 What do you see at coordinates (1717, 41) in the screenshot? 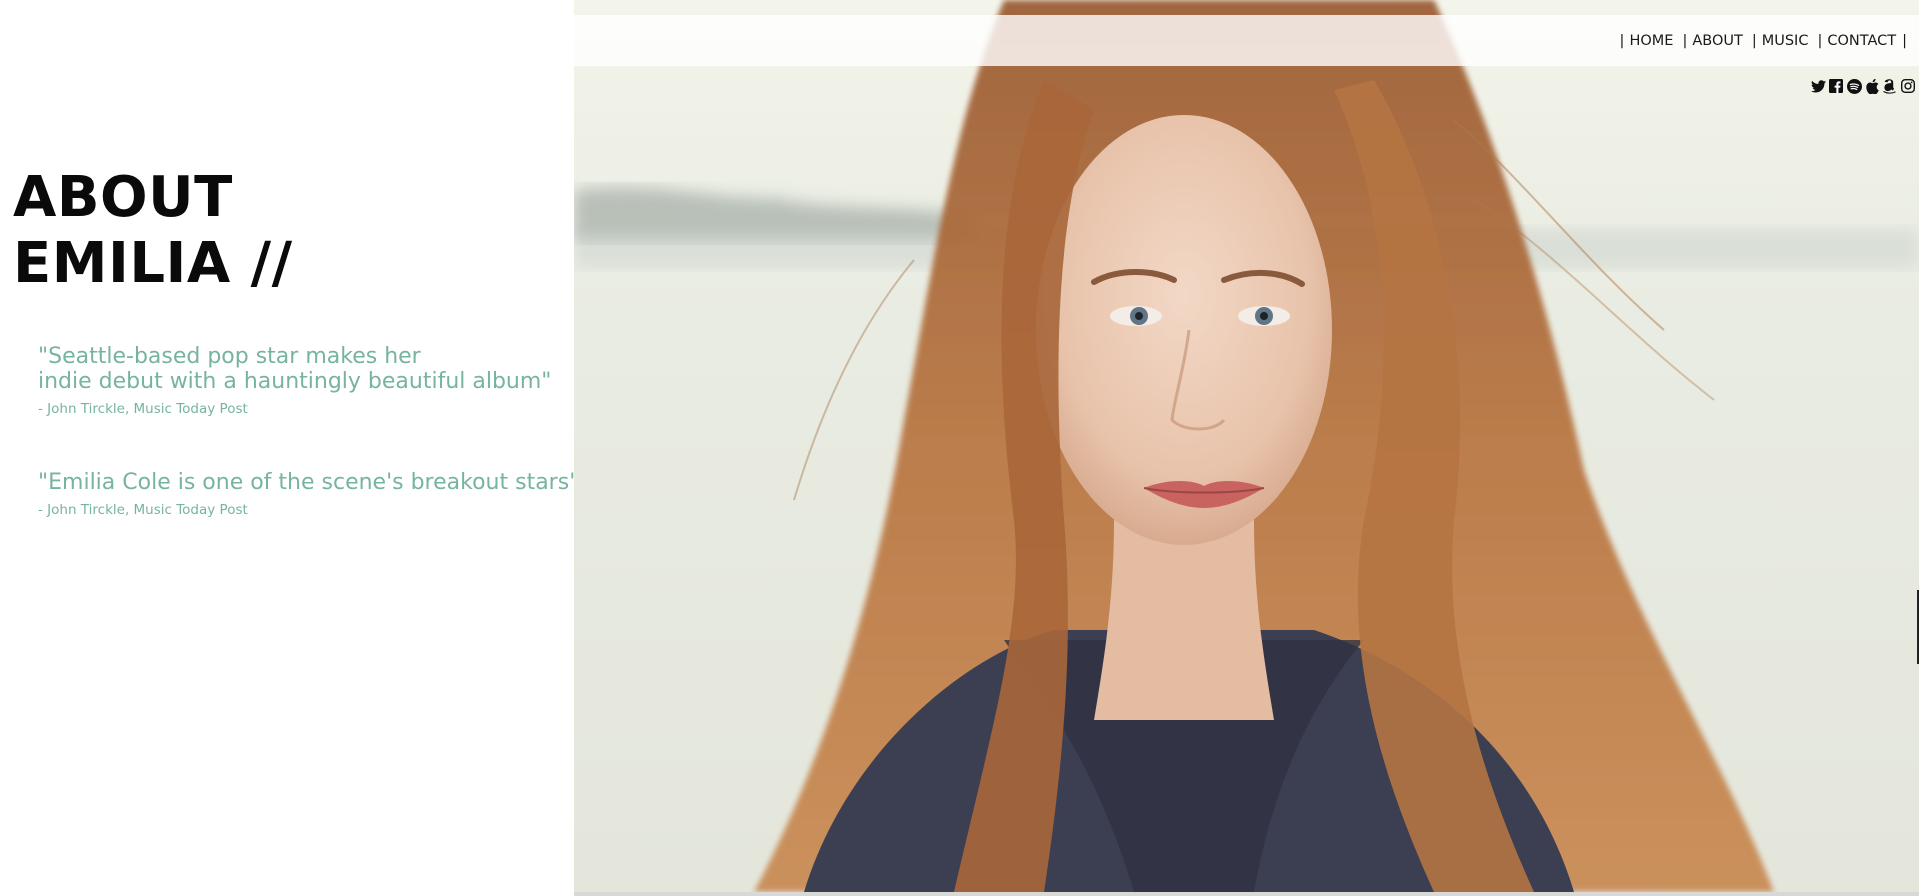
I see `nav-about-link: ABOUT` at bounding box center [1717, 41].